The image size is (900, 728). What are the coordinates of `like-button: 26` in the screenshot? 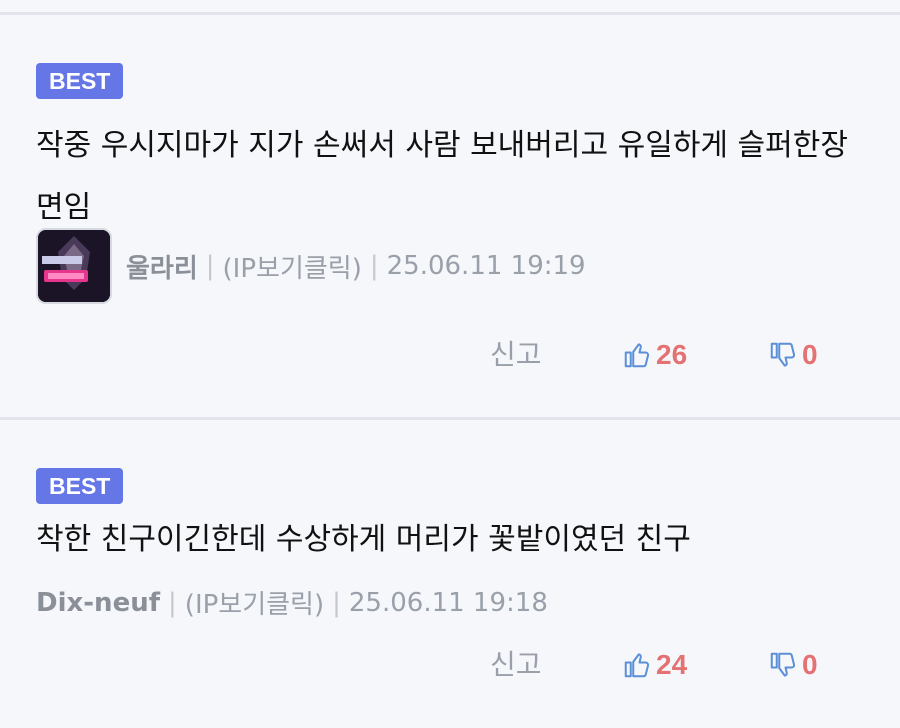 It's located at (654, 355).